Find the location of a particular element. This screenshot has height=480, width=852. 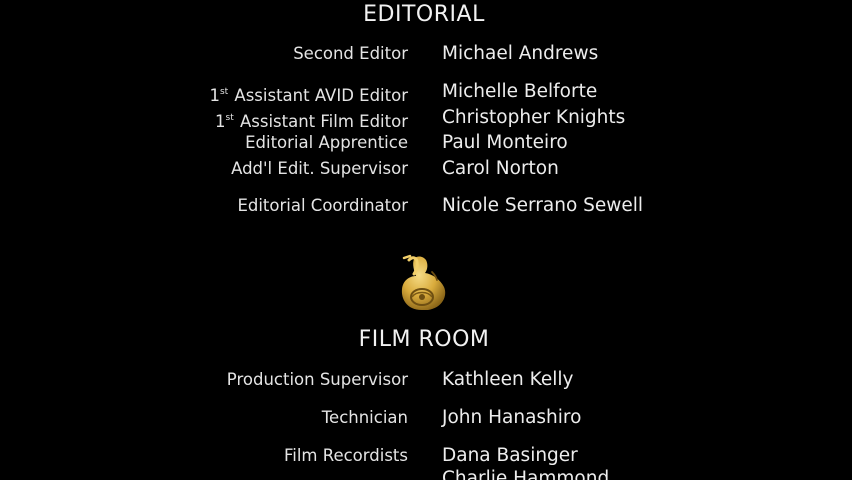

credit-row: Charlie Hammond is located at coordinates (426, 473).